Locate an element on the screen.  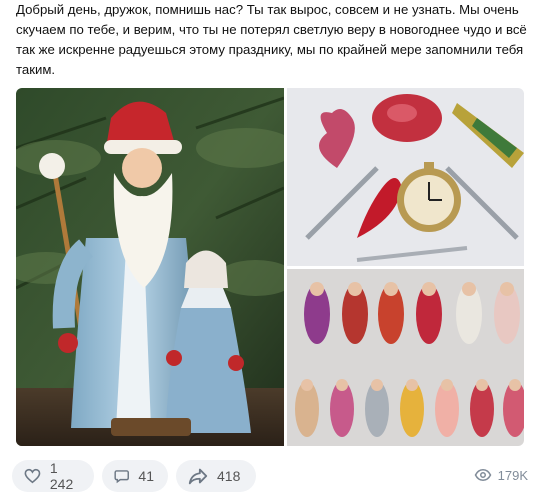
heart-icon is located at coordinates (32, 476).